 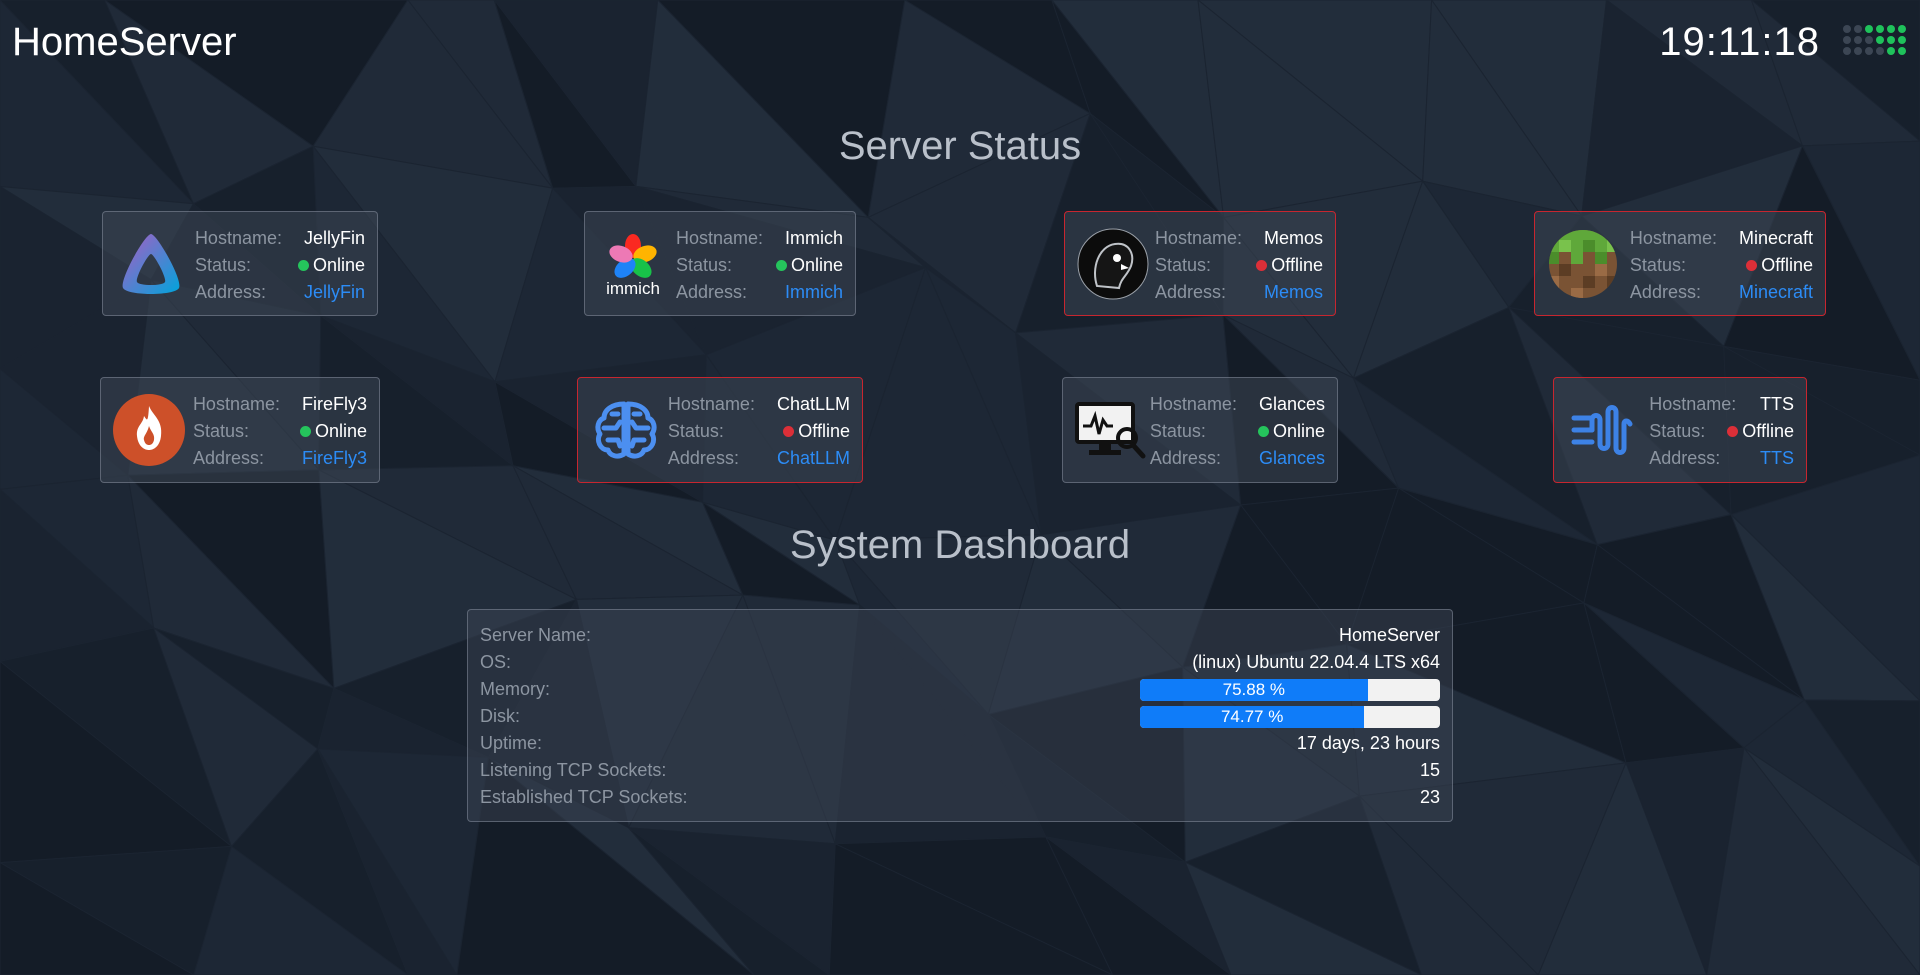 I want to click on hostname-value: Glances, so click(x=1291, y=404).